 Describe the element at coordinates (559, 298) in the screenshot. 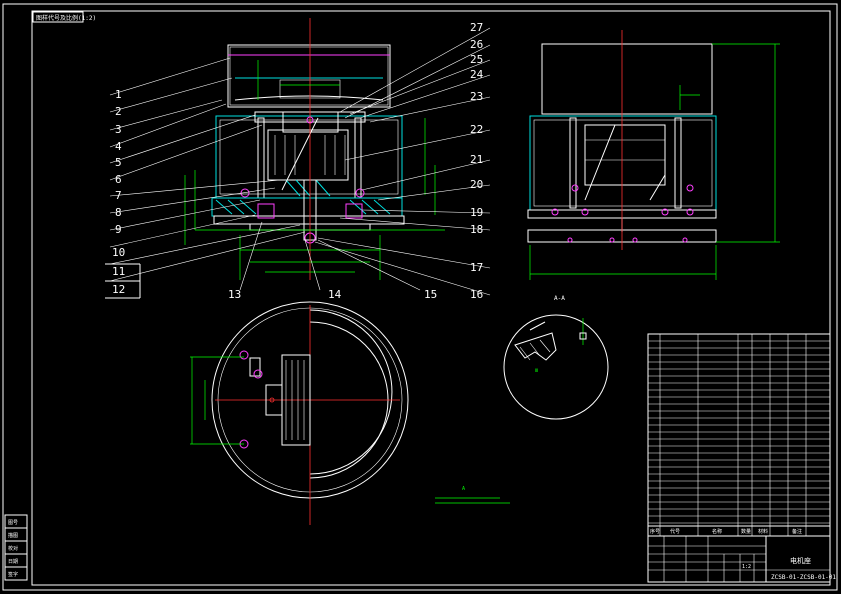

I see `section-aa-label: A-A` at that location.